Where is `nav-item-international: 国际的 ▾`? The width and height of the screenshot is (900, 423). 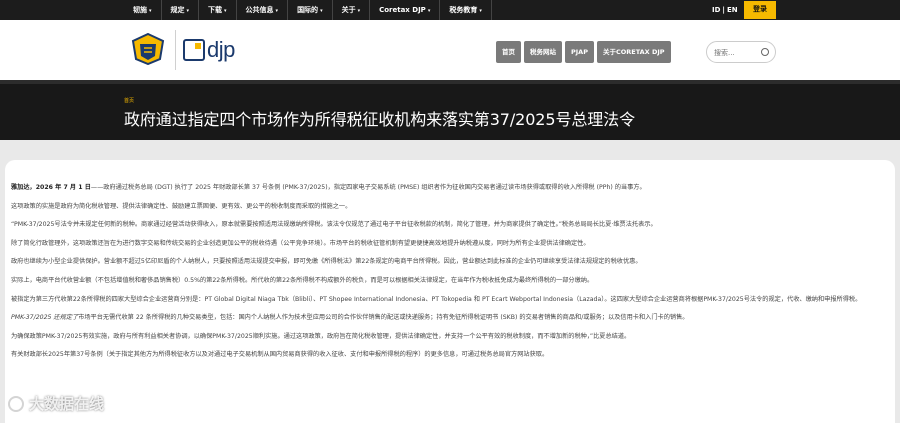
nav-item-international: 国际的 ▾ is located at coordinates (310, 10).